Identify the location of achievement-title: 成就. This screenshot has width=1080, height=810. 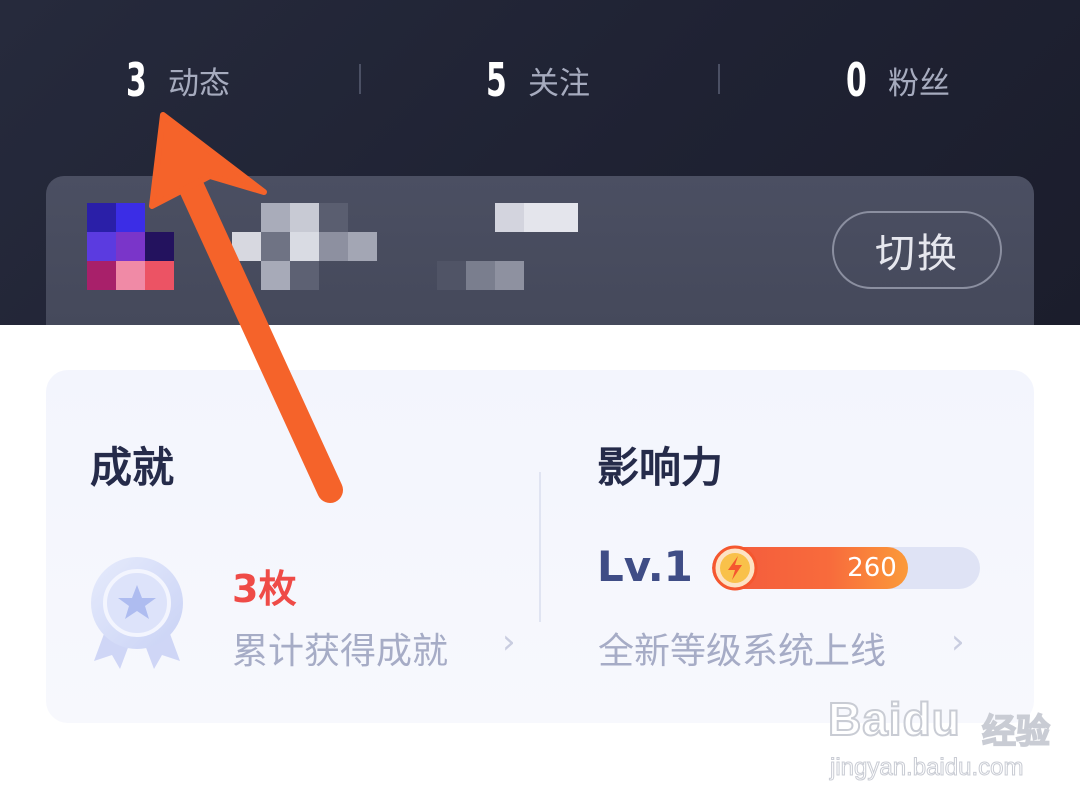
(132, 467).